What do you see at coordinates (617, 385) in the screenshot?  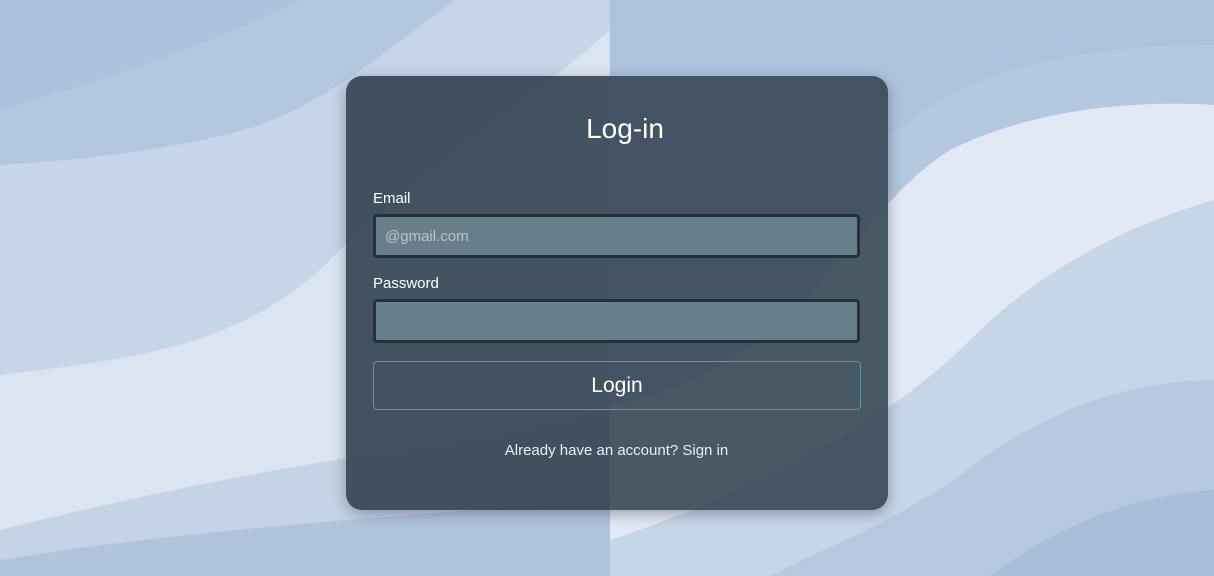 I see `login-button: Login` at bounding box center [617, 385].